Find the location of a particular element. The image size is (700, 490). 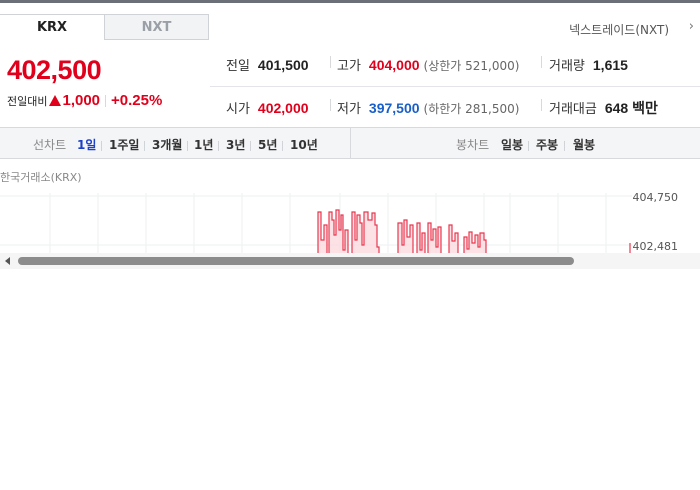

stat-value: 404,000 is located at coordinates (394, 65).